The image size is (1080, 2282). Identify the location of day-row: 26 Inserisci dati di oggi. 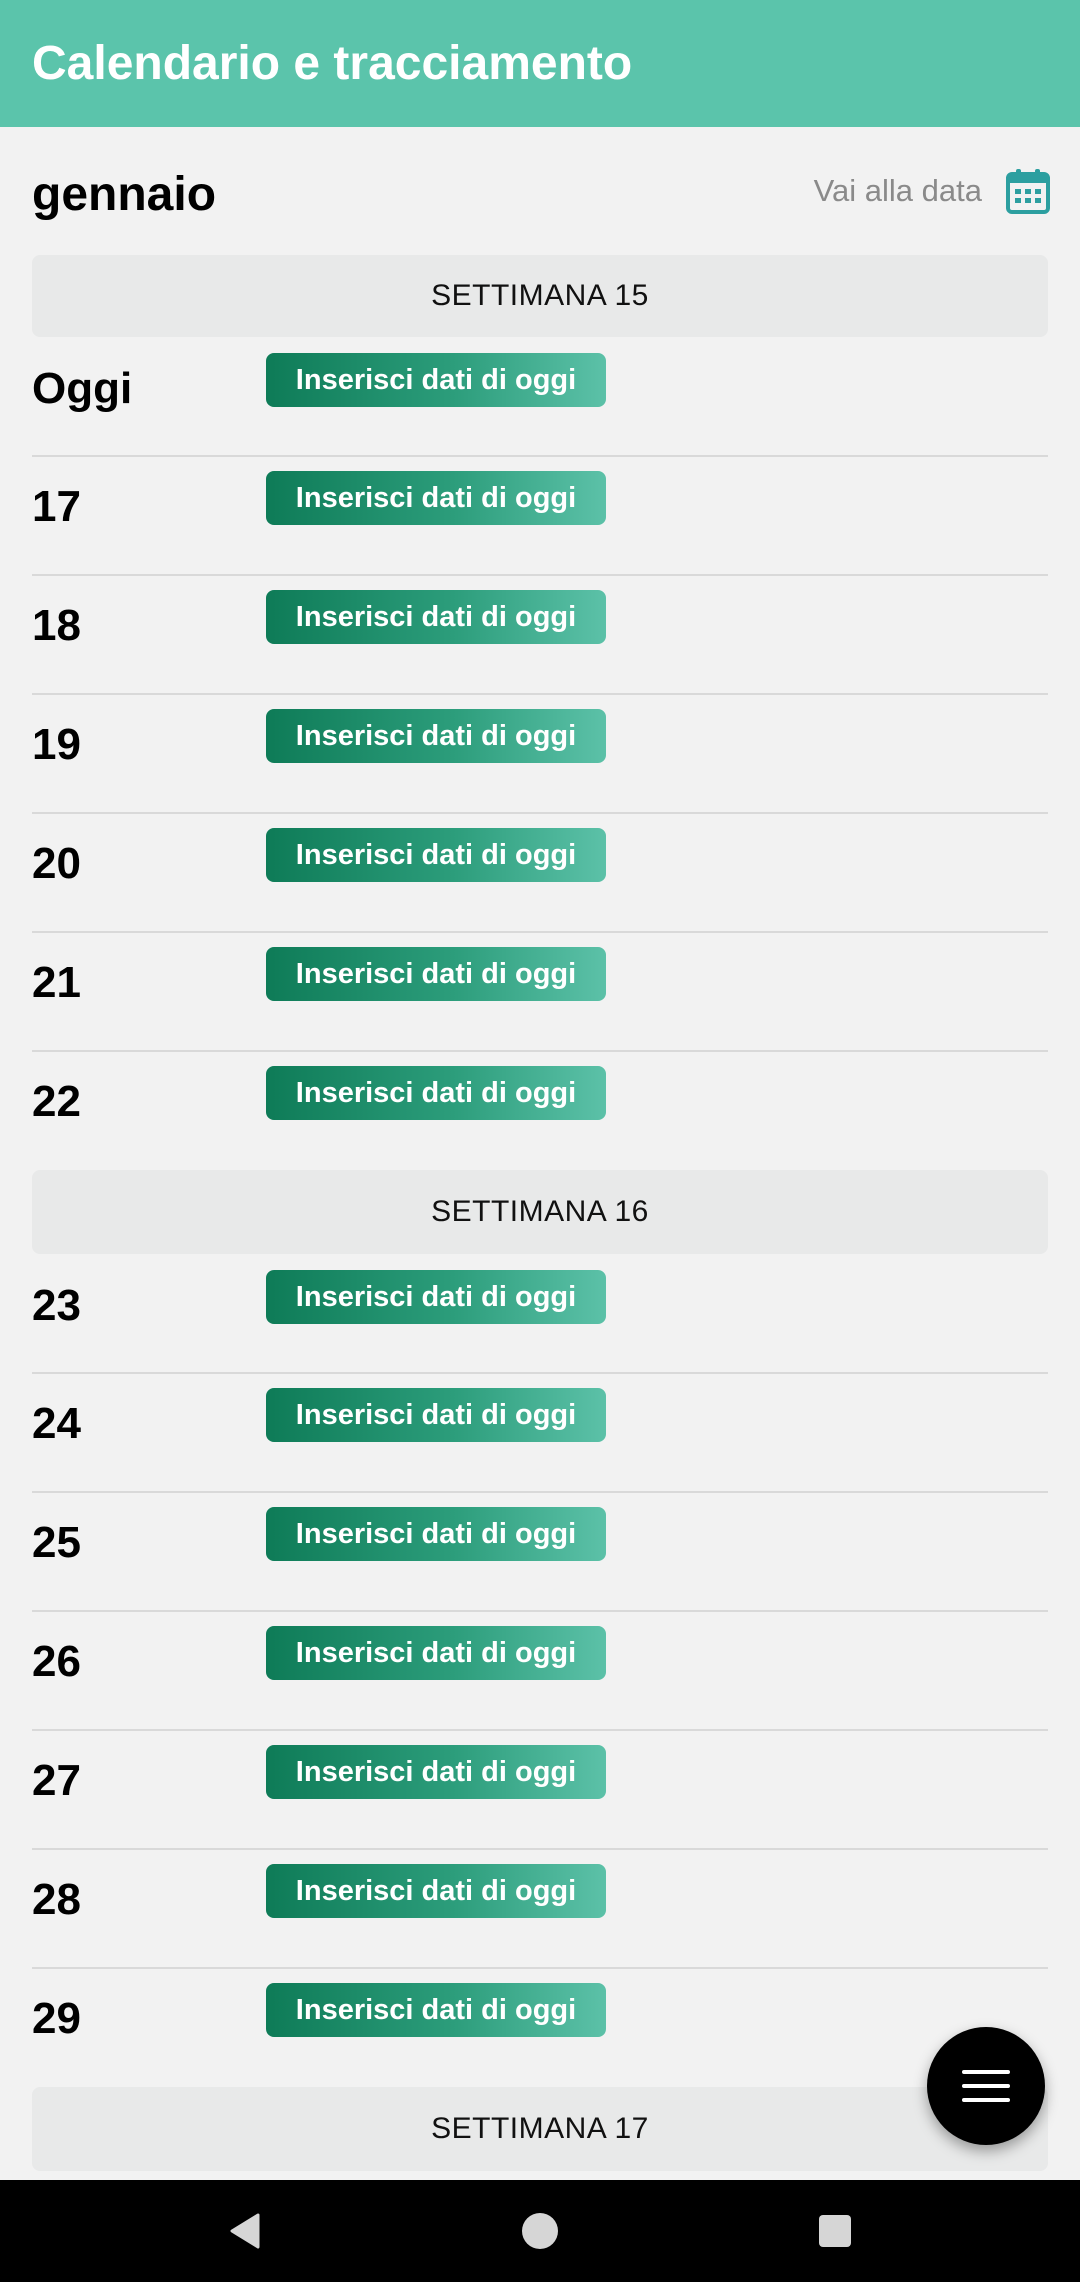
(540, 1671).